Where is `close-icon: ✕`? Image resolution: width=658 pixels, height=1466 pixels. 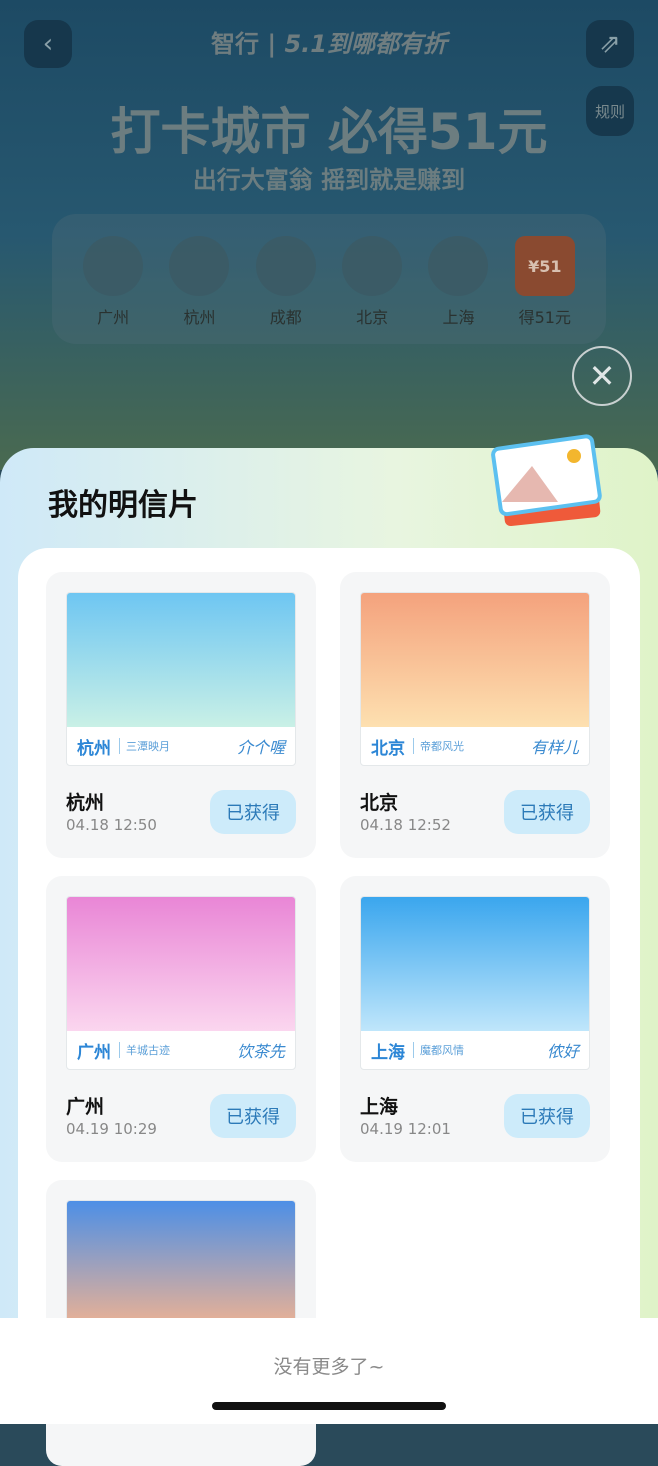 close-icon: ✕ is located at coordinates (602, 376).